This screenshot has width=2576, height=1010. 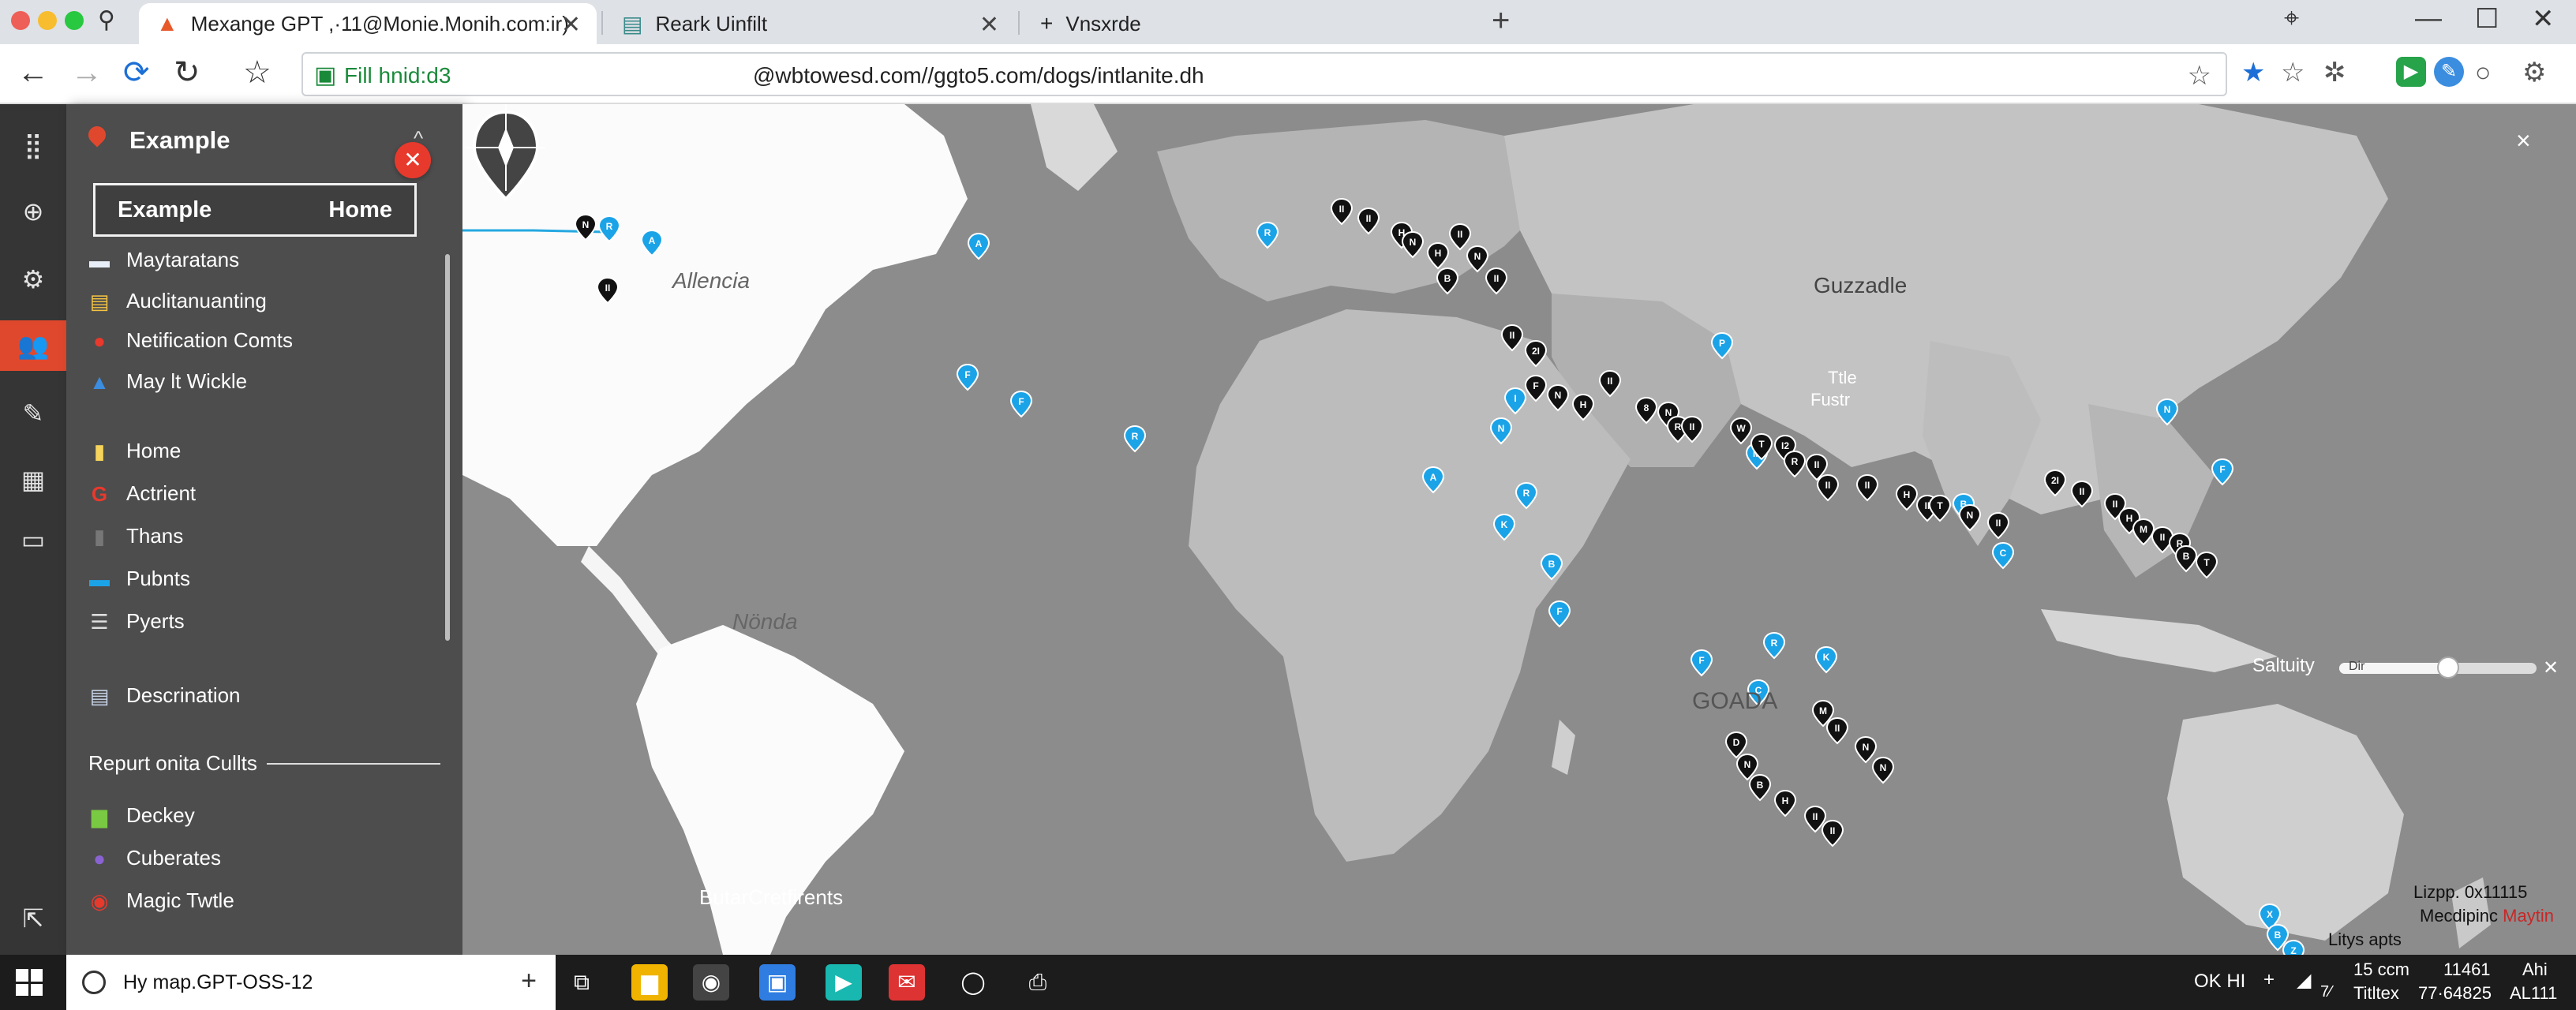 What do you see at coordinates (106, 20) in the screenshot?
I see `pin-icon: ⚲` at bounding box center [106, 20].